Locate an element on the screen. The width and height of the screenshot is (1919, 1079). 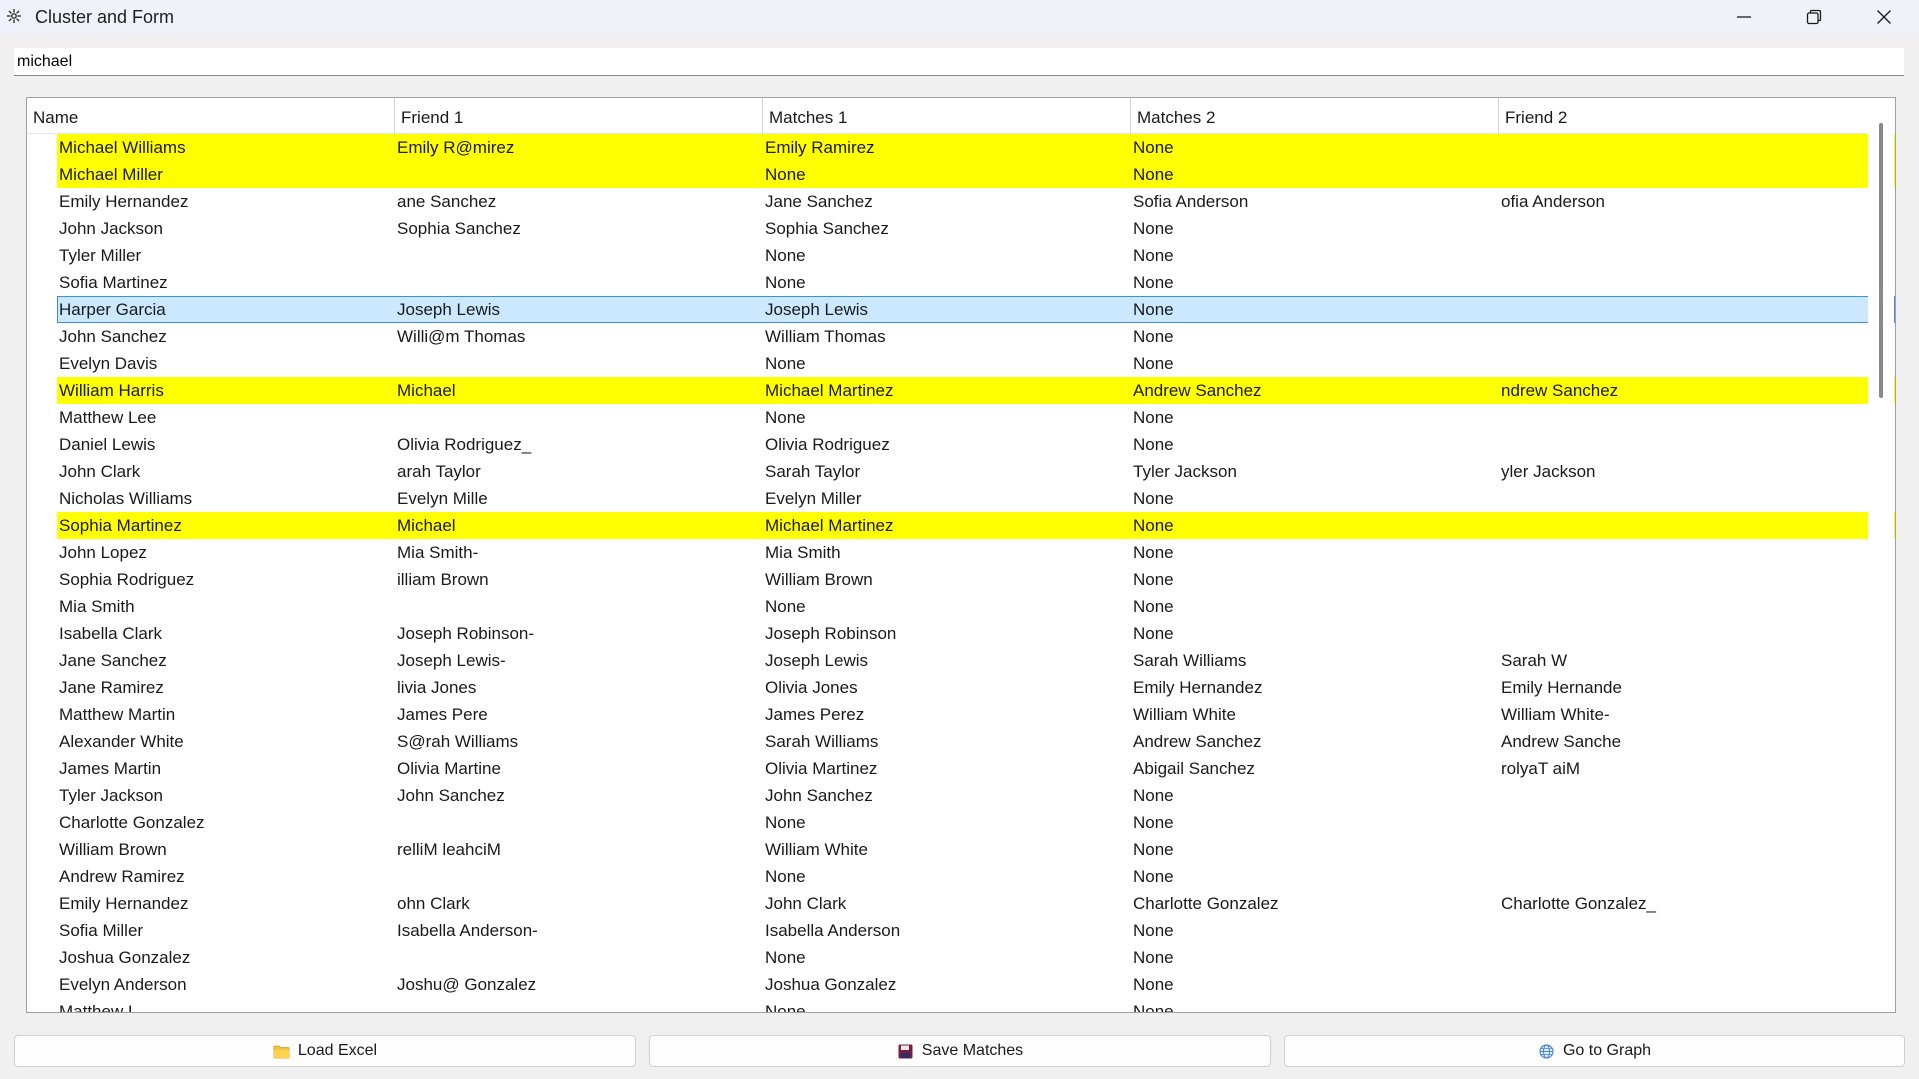
table-row: Andrew Ramirez None None is located at coordinates (976, 876).